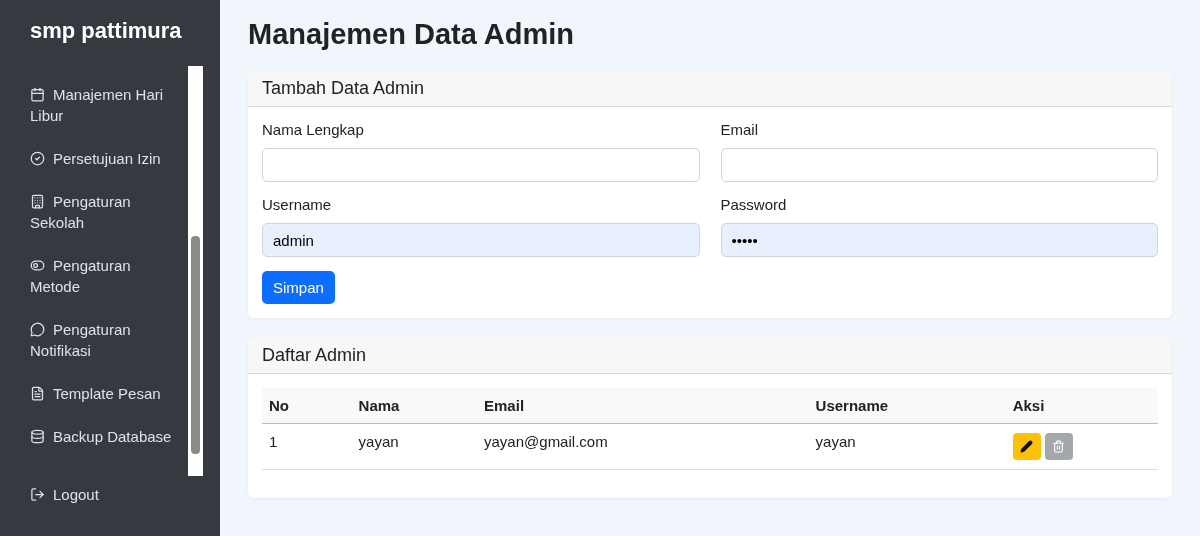 The width and height of the screenshot is (1200, 536). I want to click on column-header: Email, so click(643, 406).